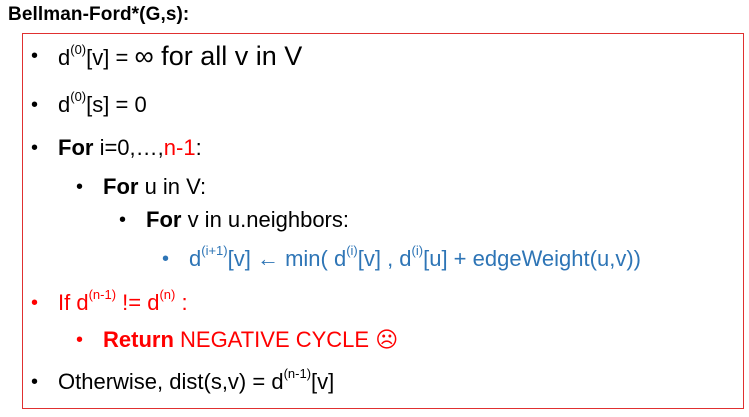 The image size is (749, 417). I want to click on text: [u] + edgeWeight(u,v)), so click(532, 258).